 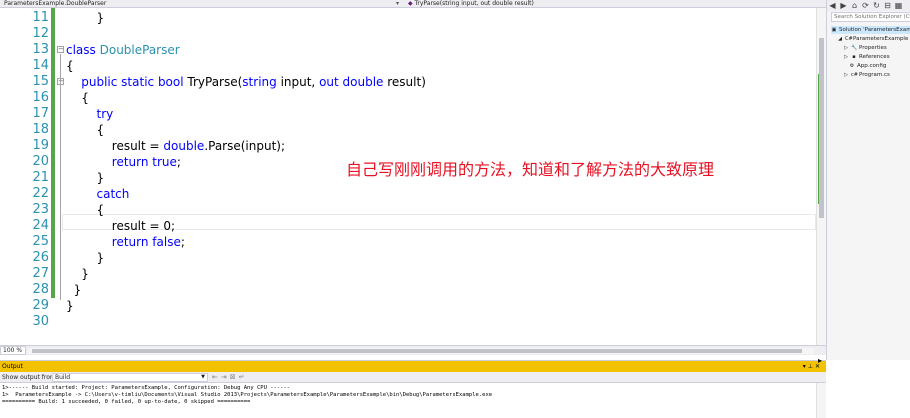 I want to click on solution-tree-item: ▷ c#Program.cs, so click(x=866, y=75).